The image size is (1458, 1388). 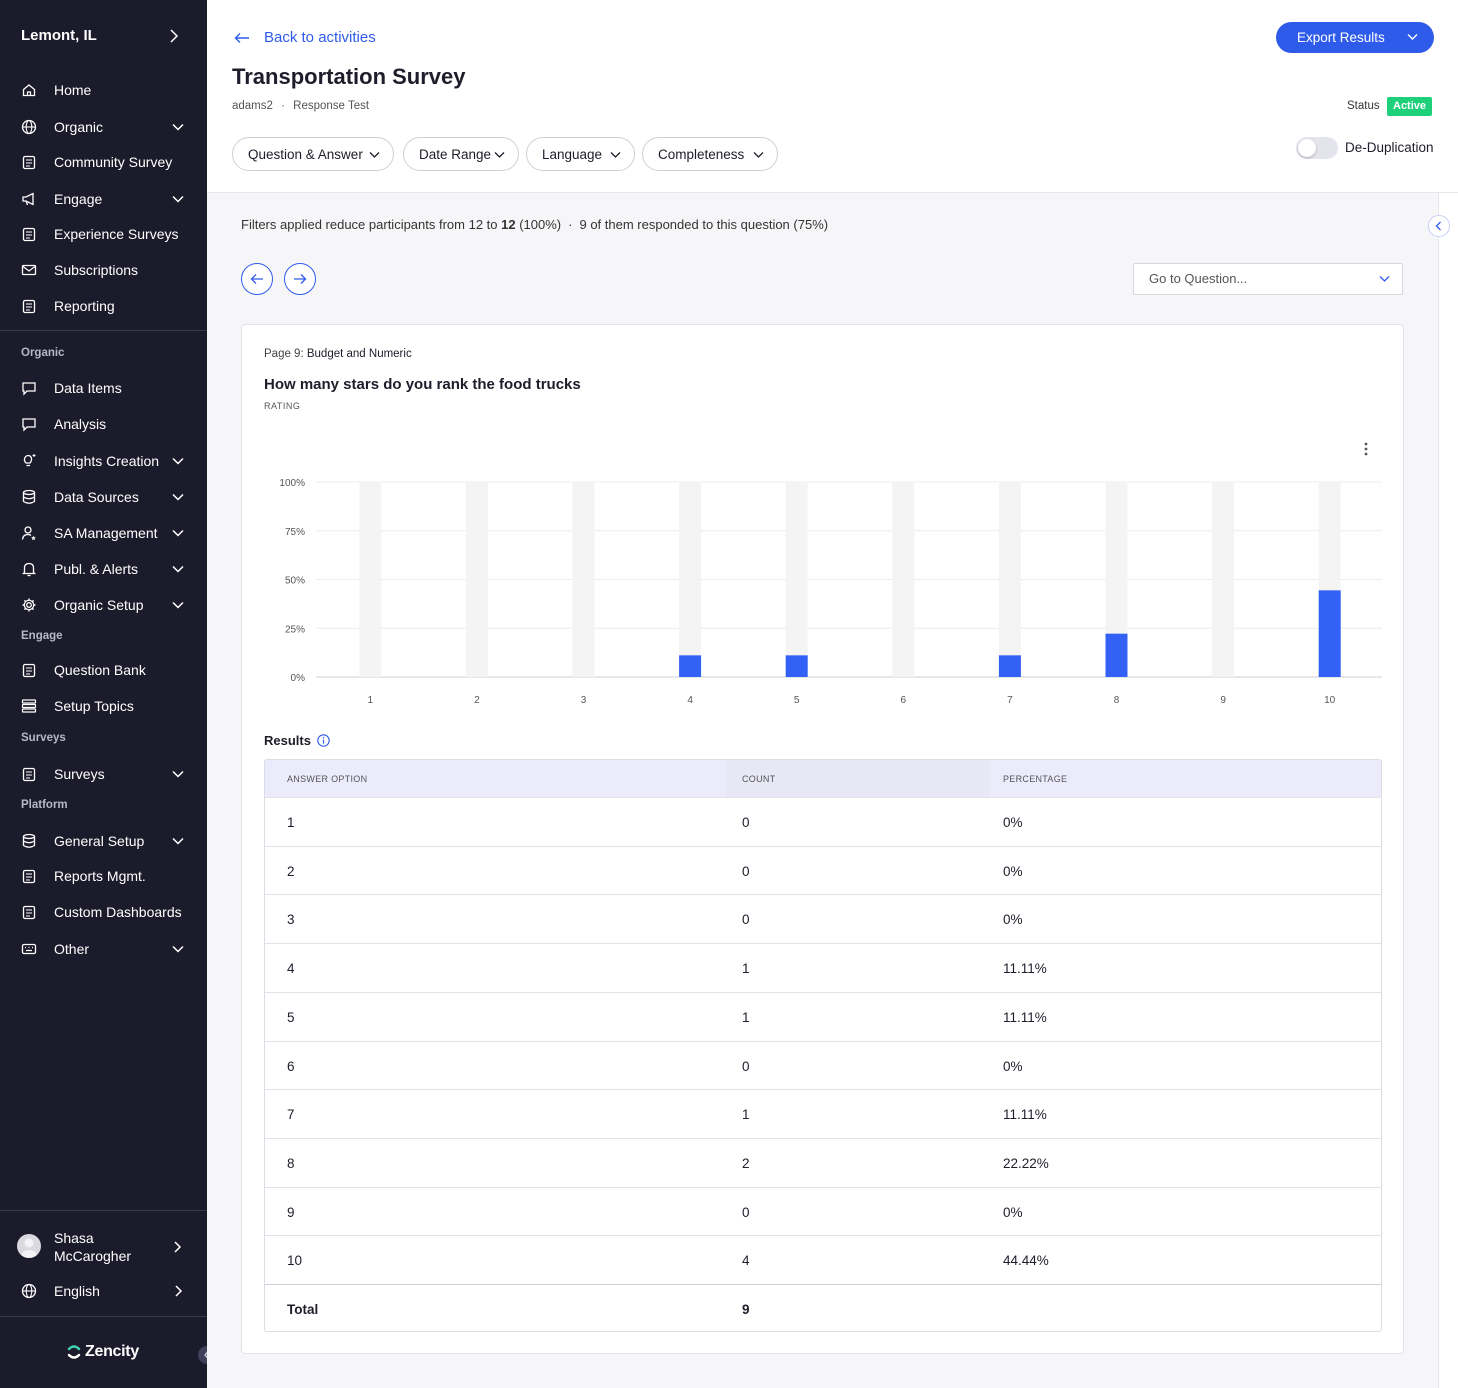 I want to click on filter-question-answer: Question & Answer, so click(x=313, y=154).